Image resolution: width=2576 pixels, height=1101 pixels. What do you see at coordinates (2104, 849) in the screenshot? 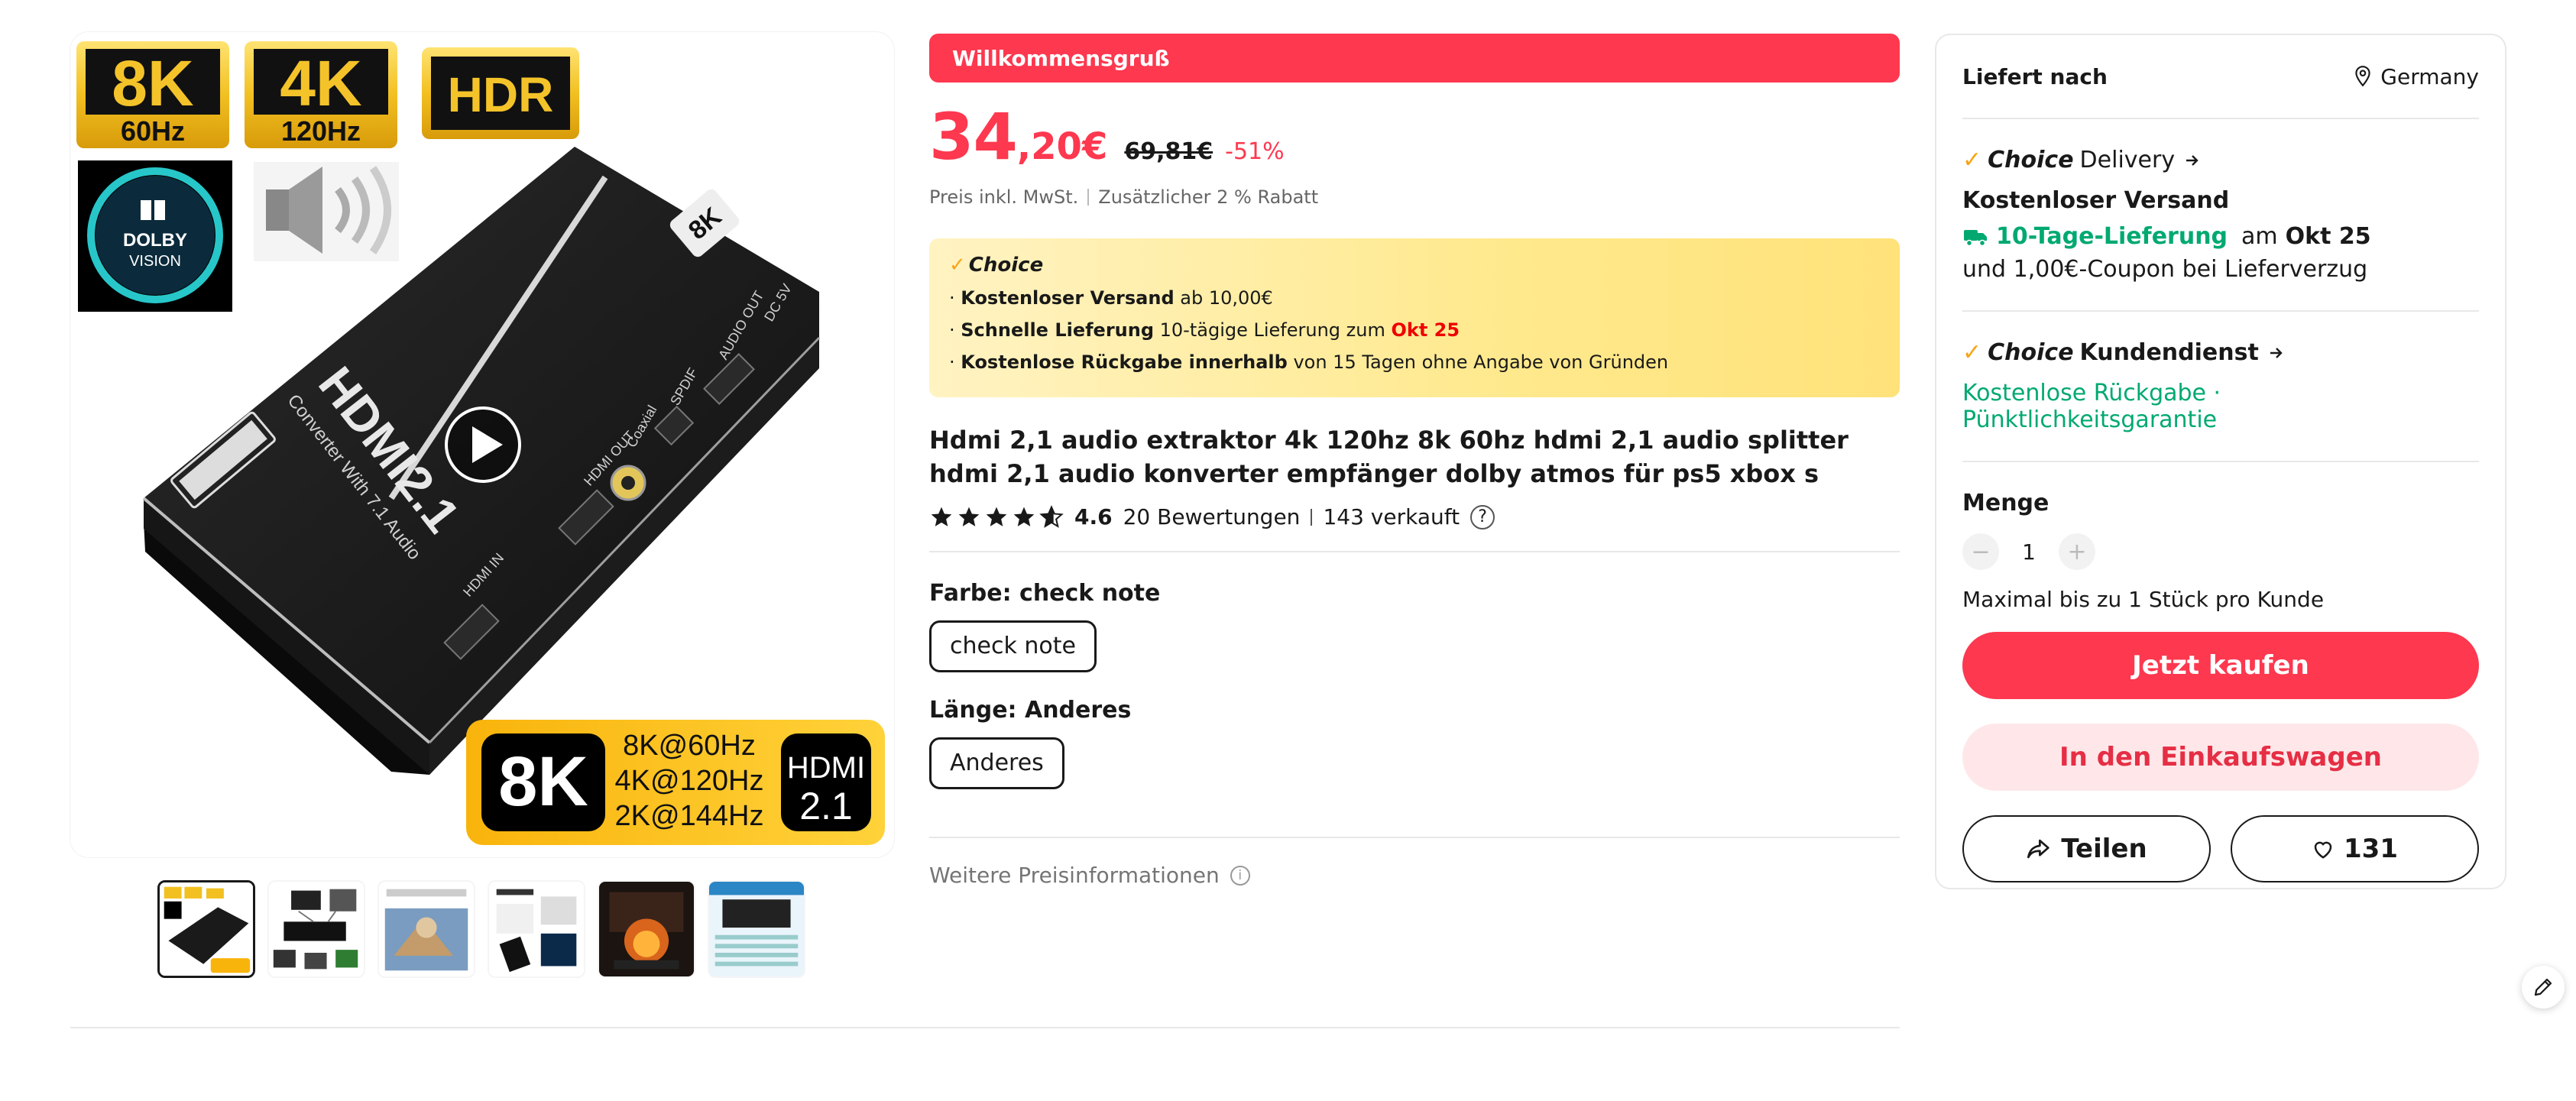
I see `share-label: Teilen` at bounding box center [2104, 849].